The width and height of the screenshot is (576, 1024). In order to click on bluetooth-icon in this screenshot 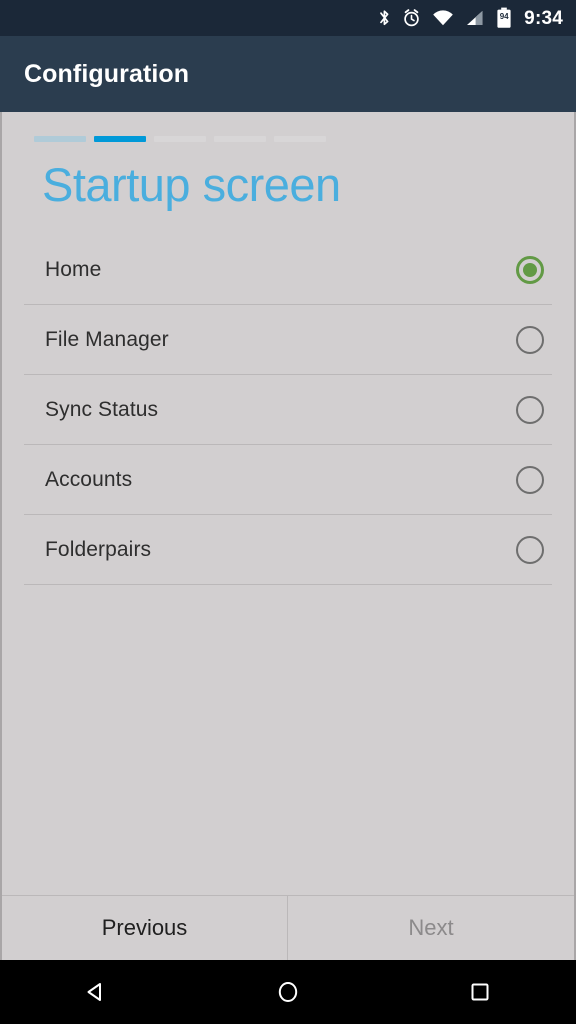, I will do `click(384, 18)`.